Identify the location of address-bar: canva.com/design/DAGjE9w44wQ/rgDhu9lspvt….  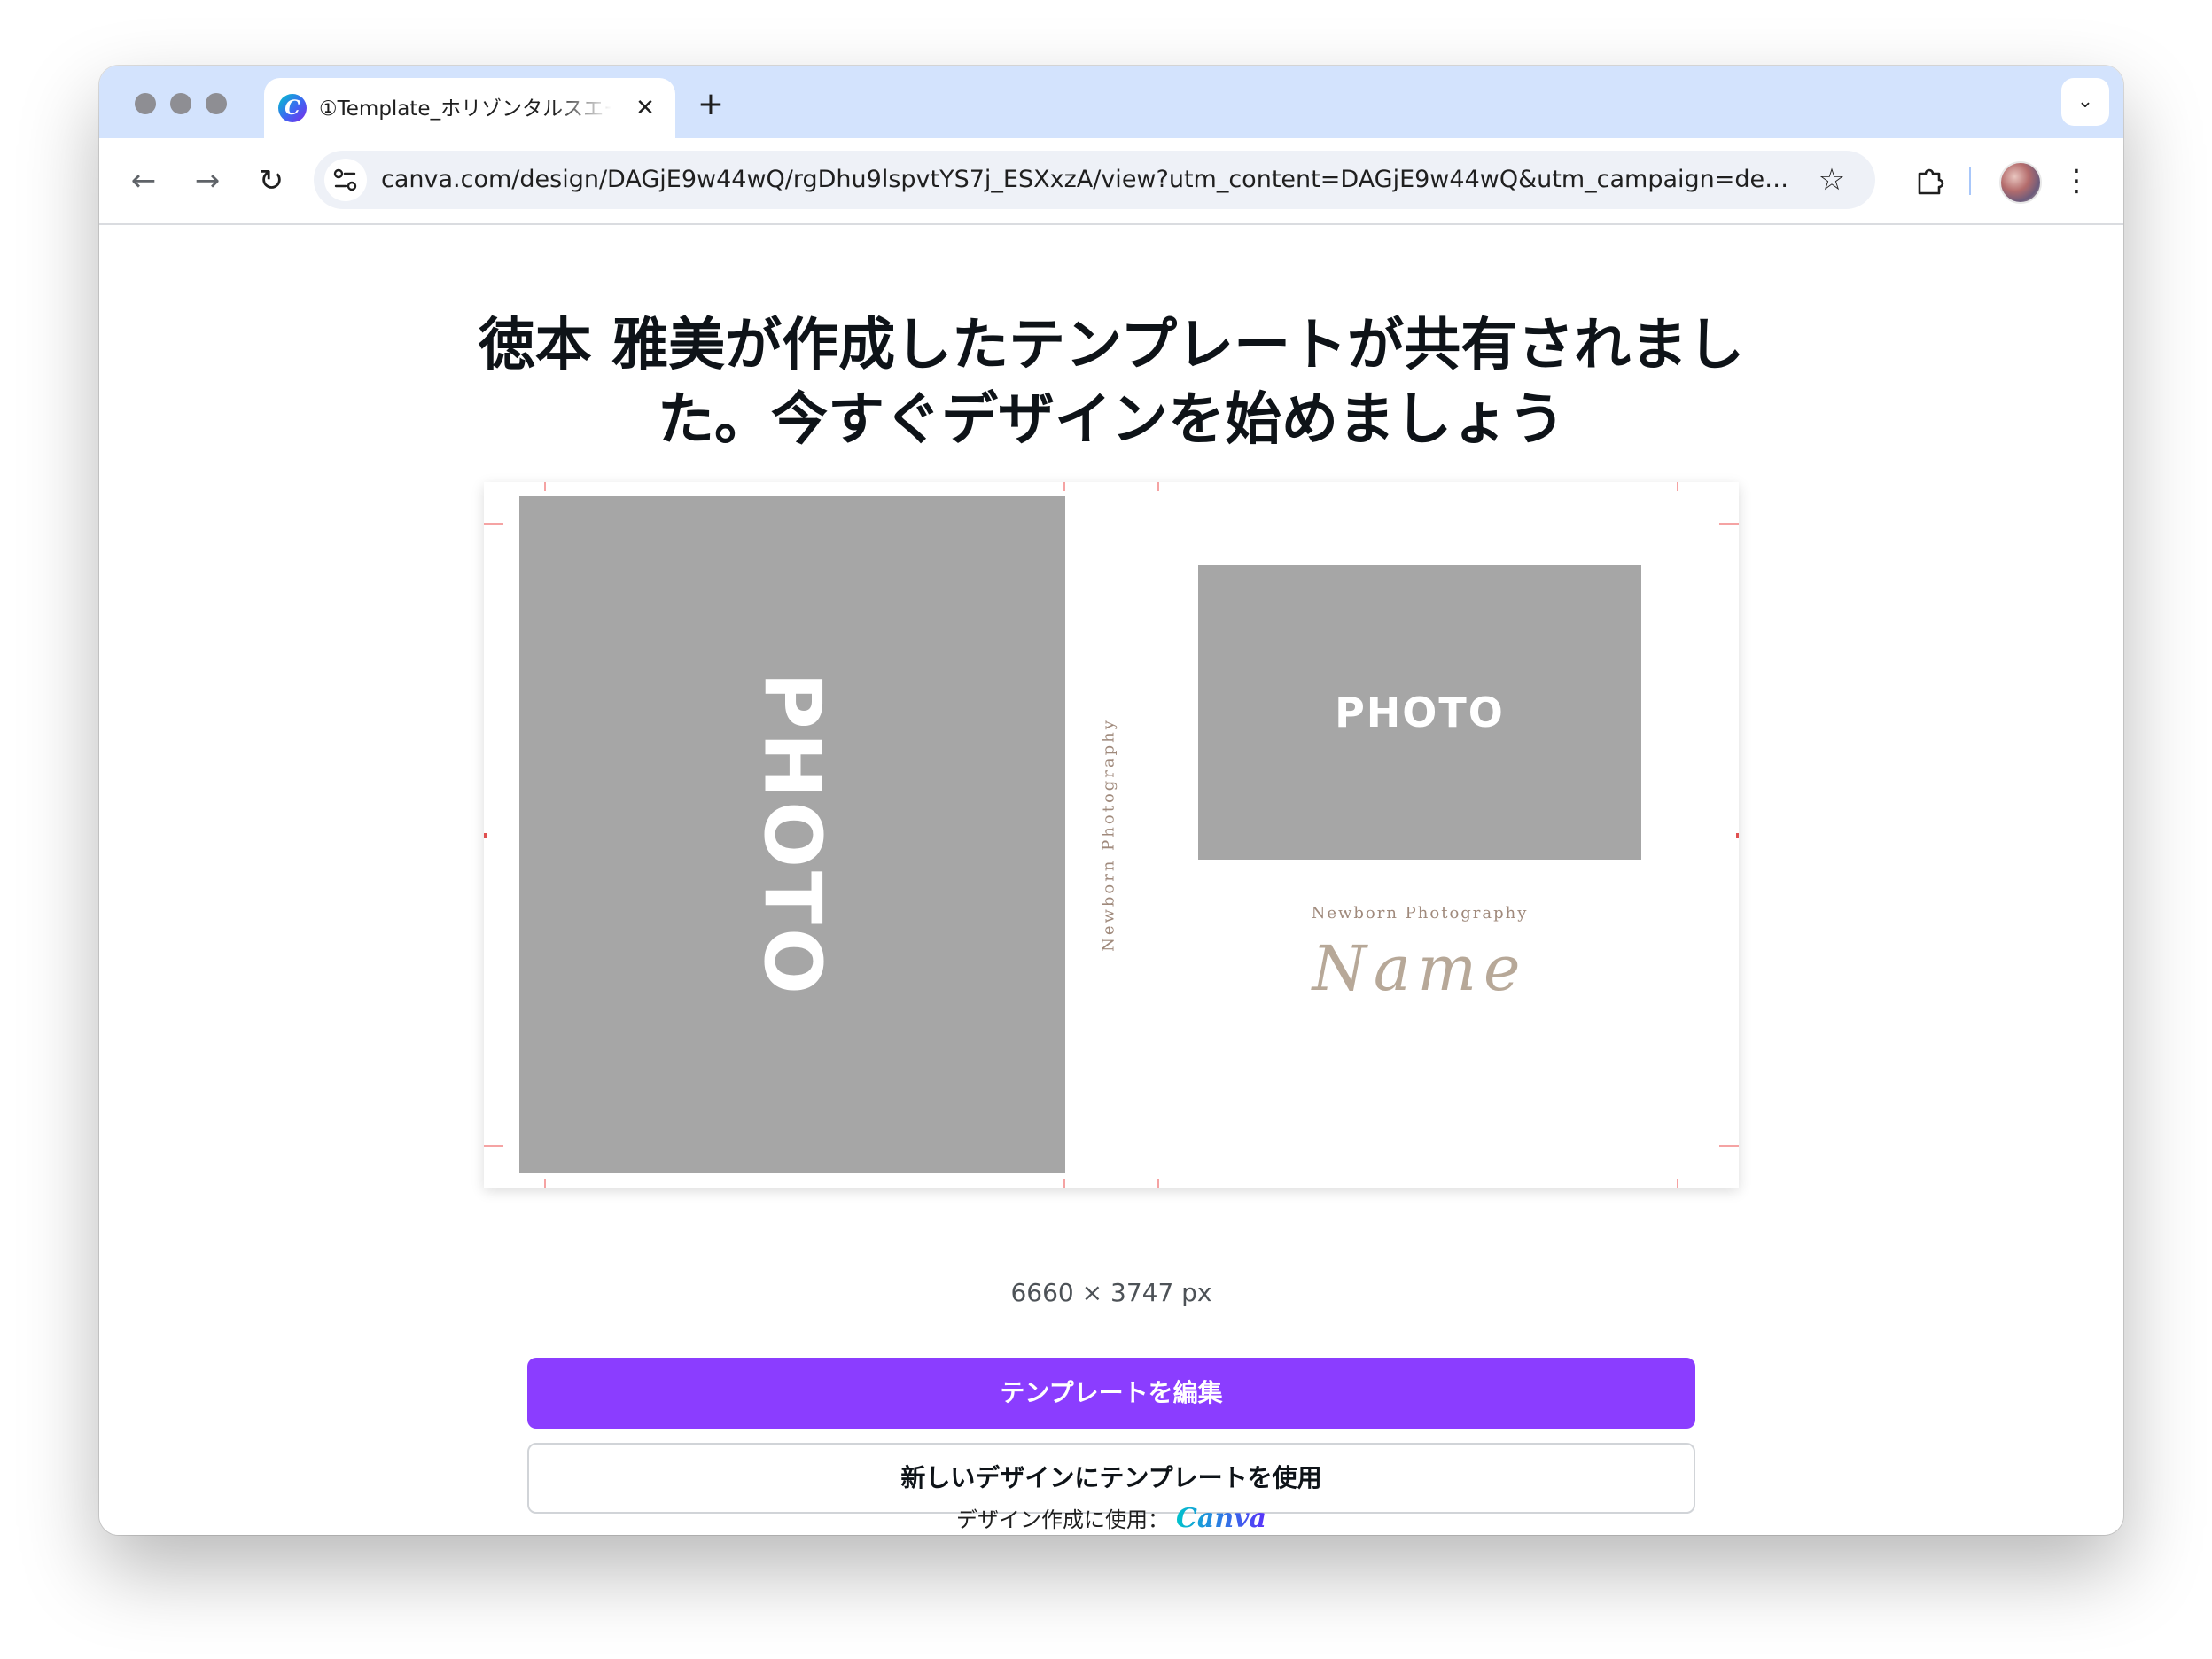
(1094, 180).